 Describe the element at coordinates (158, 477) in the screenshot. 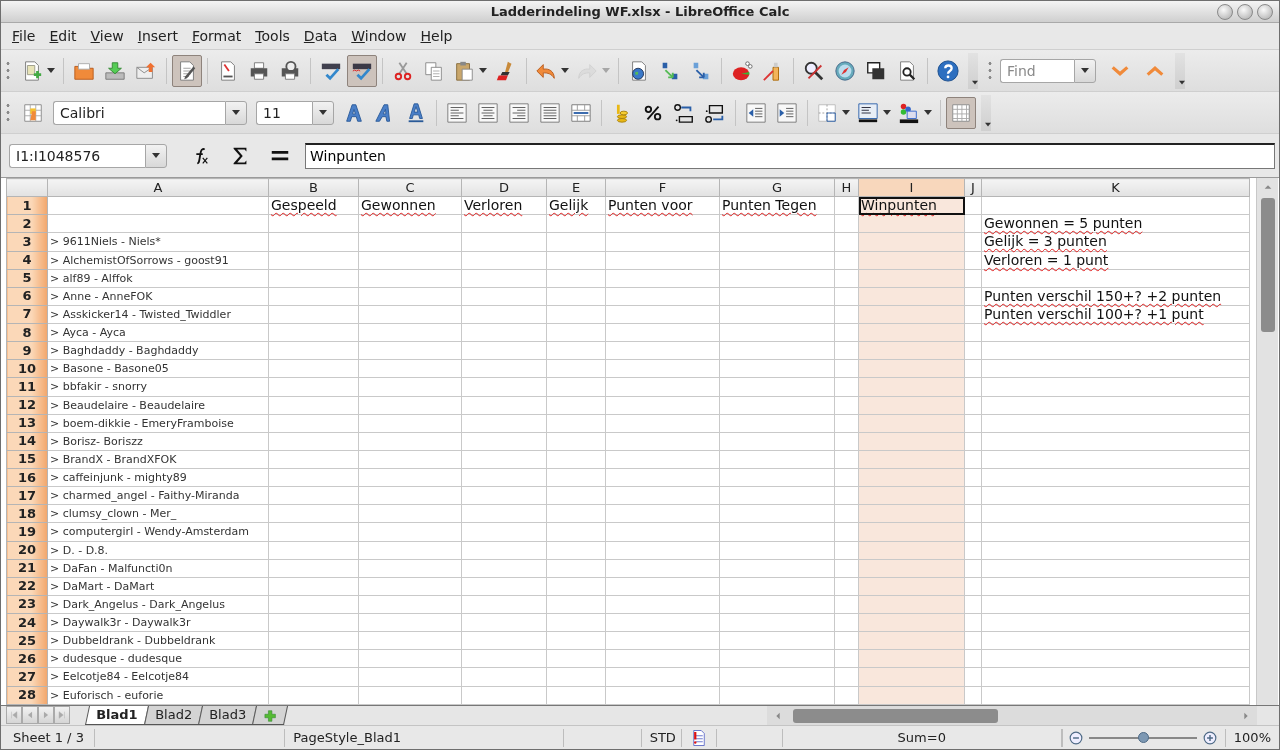

I see `table-cell: > caffeinjunk - mighty89` at that location.